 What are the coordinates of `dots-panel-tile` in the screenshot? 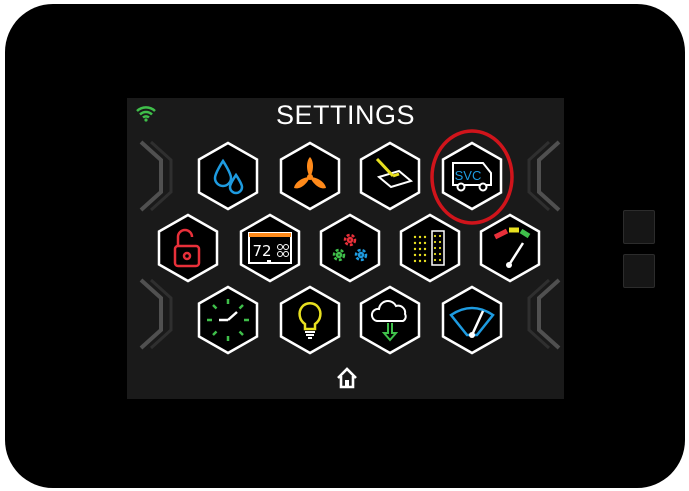 It's located at (430, 248).